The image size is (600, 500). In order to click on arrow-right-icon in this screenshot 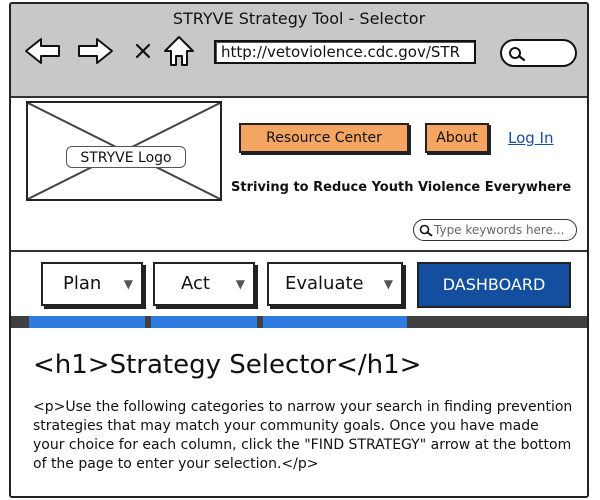, I will do `click(95, 51)`.